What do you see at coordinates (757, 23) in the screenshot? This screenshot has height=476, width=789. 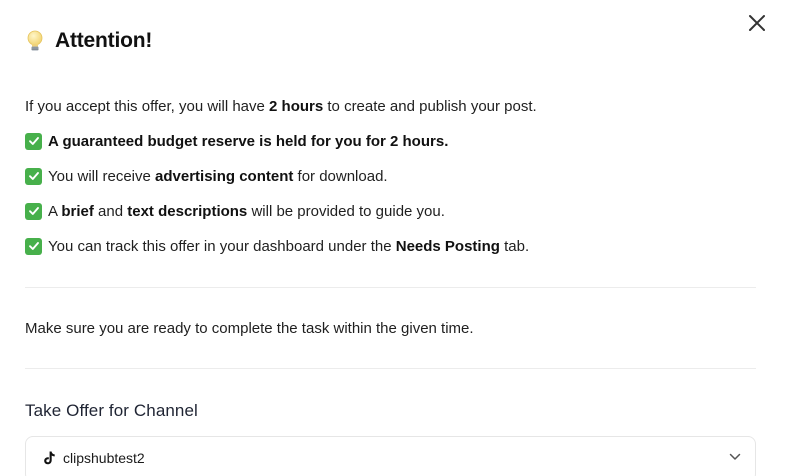 I see `close-icon` at bounding box center [757, 23].